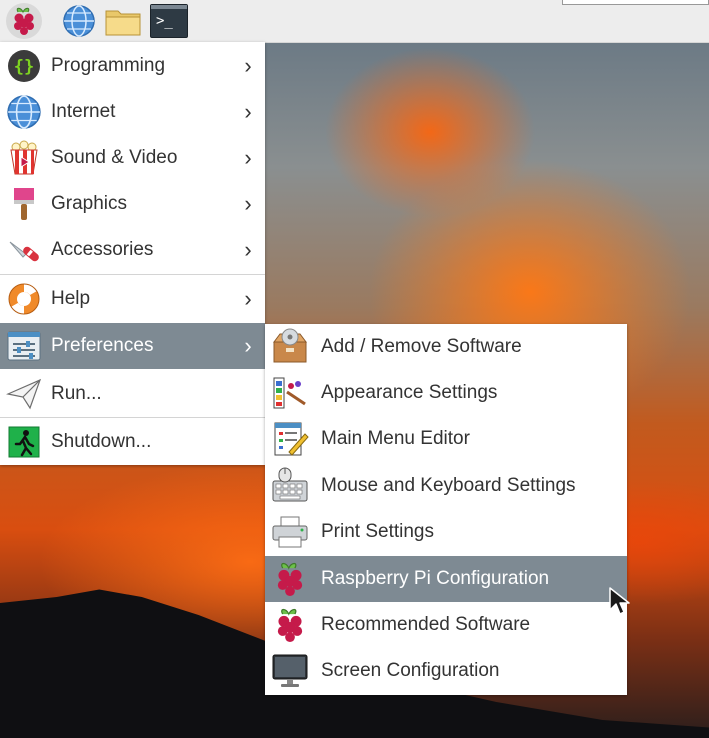 The width and height of the screenshot is (709, 738). What do you see at coordinates (395, 438) in the screenshot?
I see `submenu-item-label: Main Menu Editor` at bounding box center [395, 438].